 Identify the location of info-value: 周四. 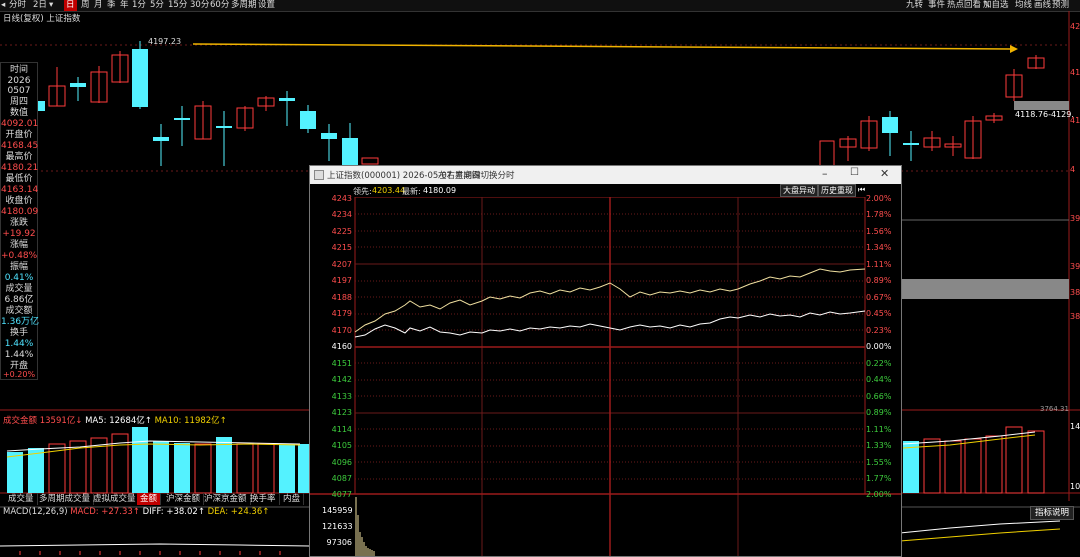
(18, 102).